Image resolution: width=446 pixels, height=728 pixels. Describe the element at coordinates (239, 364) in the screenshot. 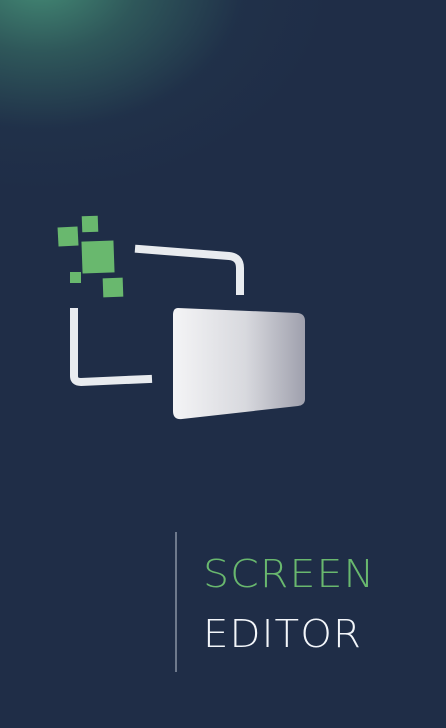

I see `screen-panel-icon` at that location.